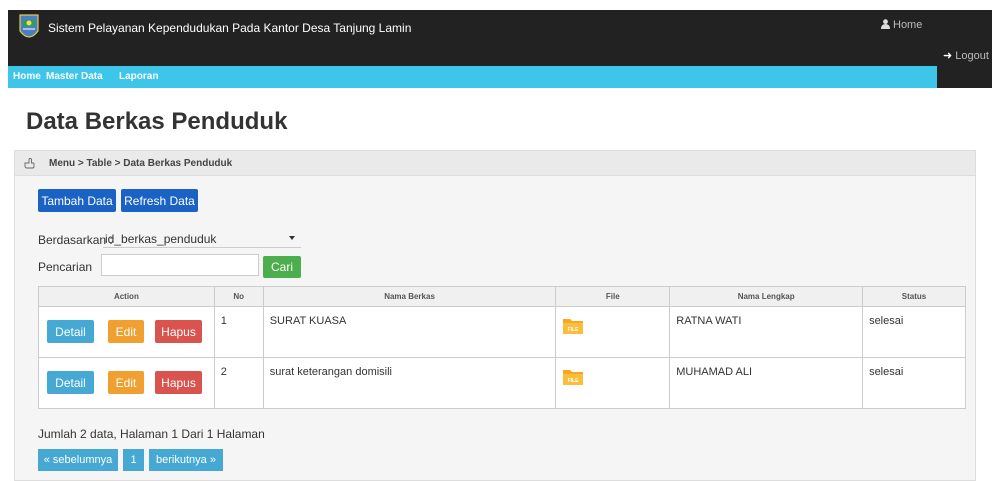  What do you see at coordinates (908, 25) in the screenshot?
I see `home-link-label: Home` at bounding box center [908, 25].